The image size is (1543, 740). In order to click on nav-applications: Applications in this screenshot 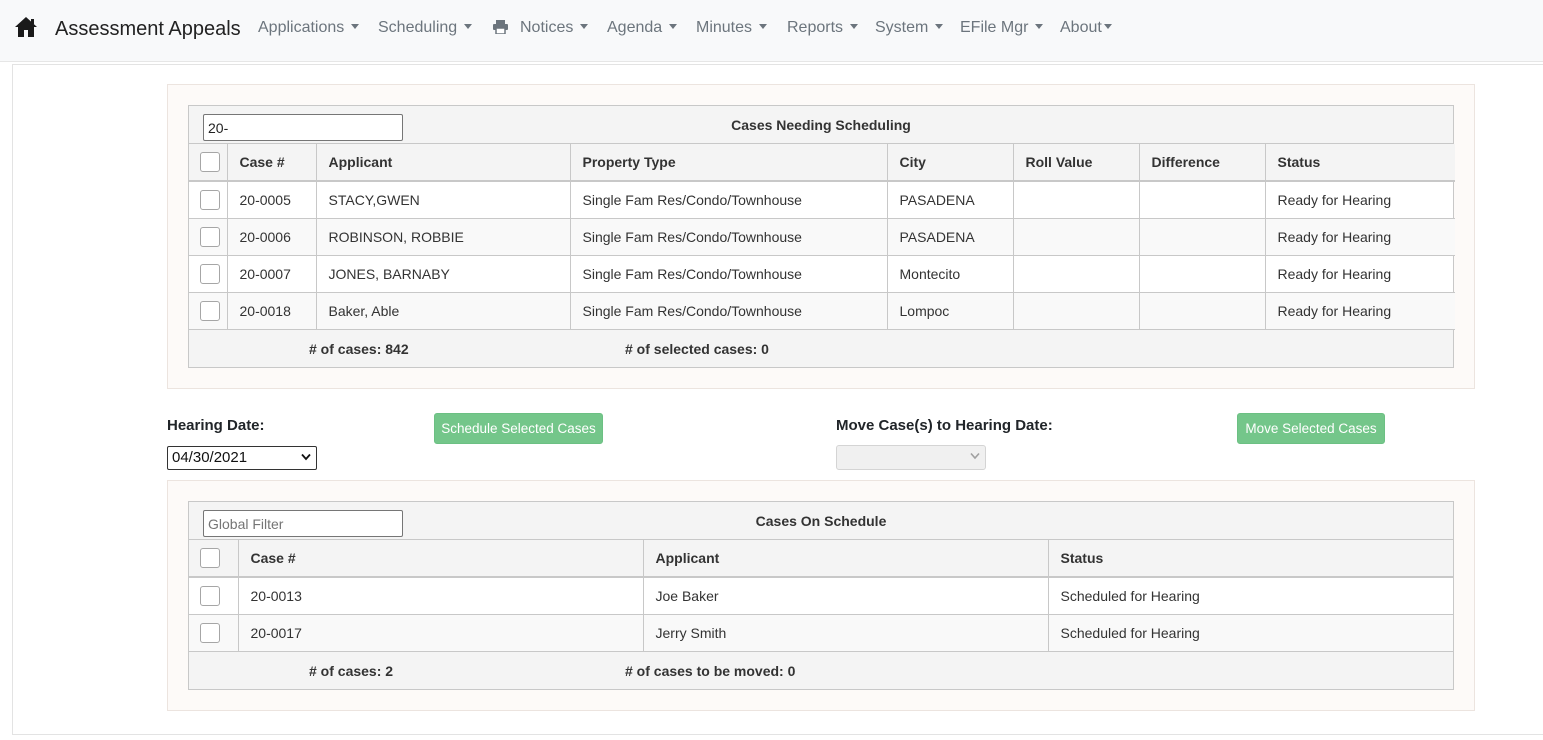, I will do `click(309, 28)`.